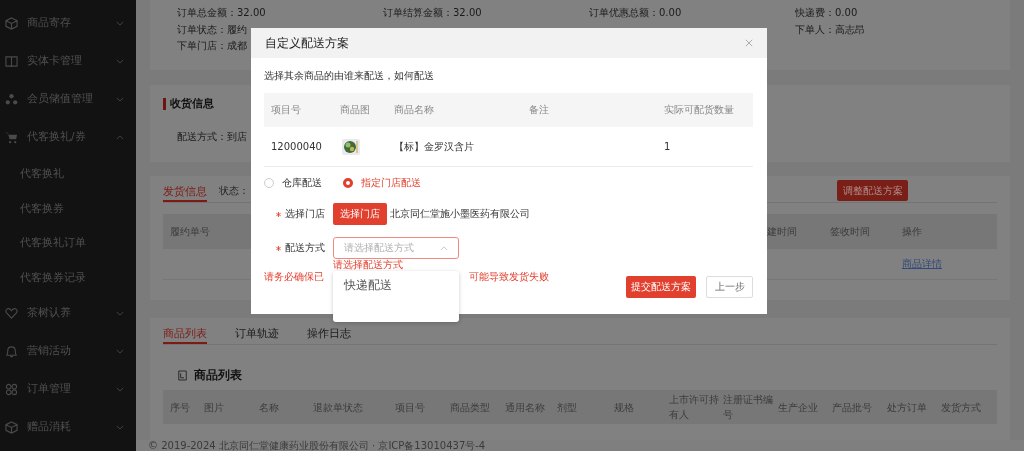 This screenshot has height=451, width=1024. What do you see at coordinates (699, 110) in the screenshot?
I see `column-header: 实际可配货数量` at bounding box center [699, 110].